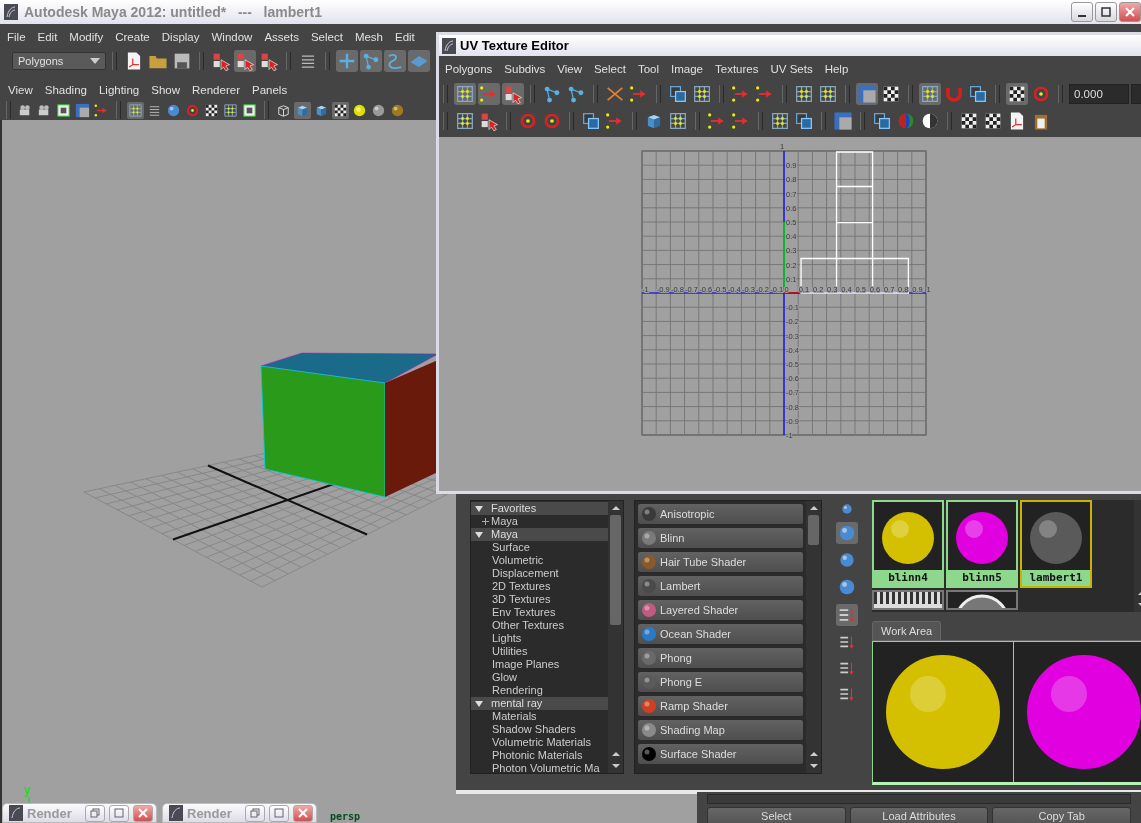 This screenshot has height=823, width=1141. What do you see at coordinates (119, 90) in the screenshot?
I see `menu-item: Lighting` at bounding box center [119, 90].